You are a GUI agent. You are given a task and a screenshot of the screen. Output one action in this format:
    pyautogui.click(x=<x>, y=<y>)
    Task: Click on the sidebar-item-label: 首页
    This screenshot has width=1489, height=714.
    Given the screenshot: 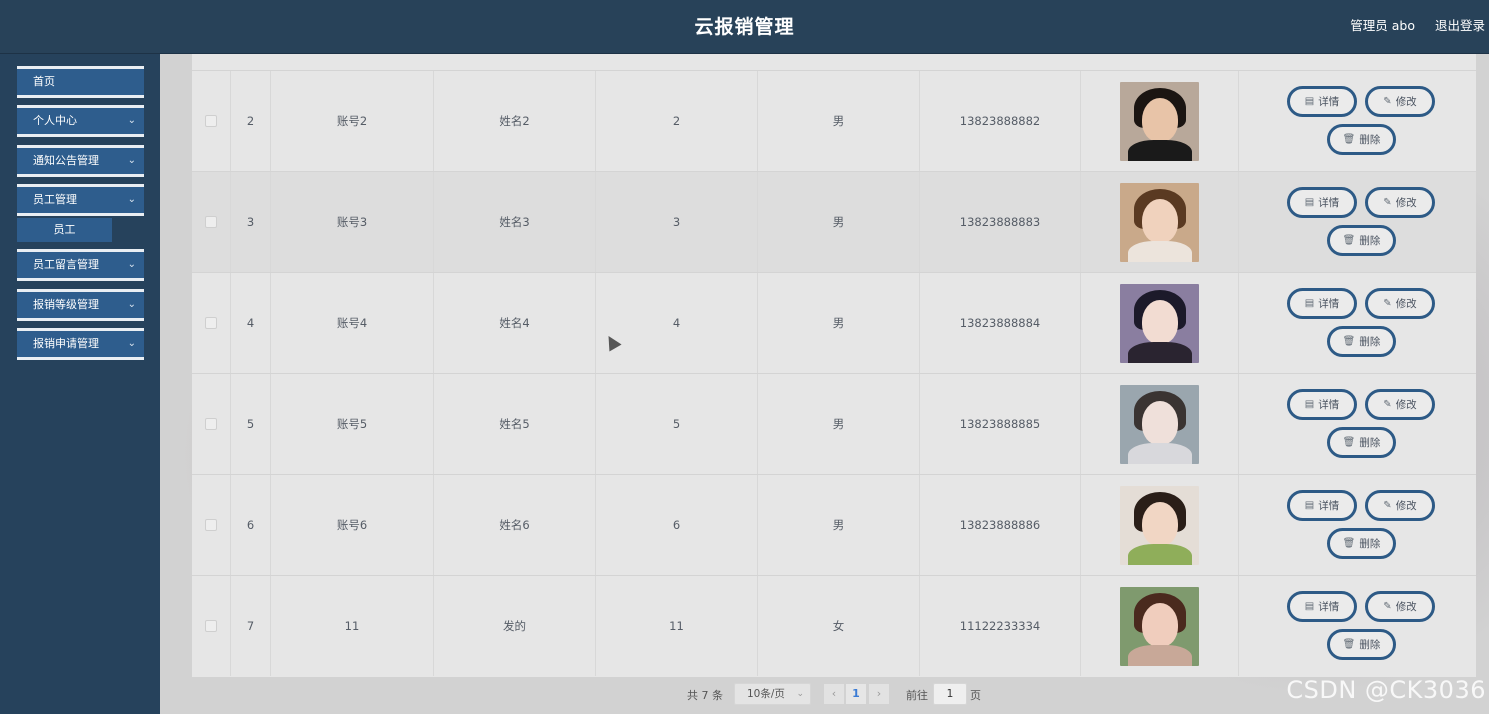 What is the action you would take?
    pyautogui.click(x=44, y=81)
    